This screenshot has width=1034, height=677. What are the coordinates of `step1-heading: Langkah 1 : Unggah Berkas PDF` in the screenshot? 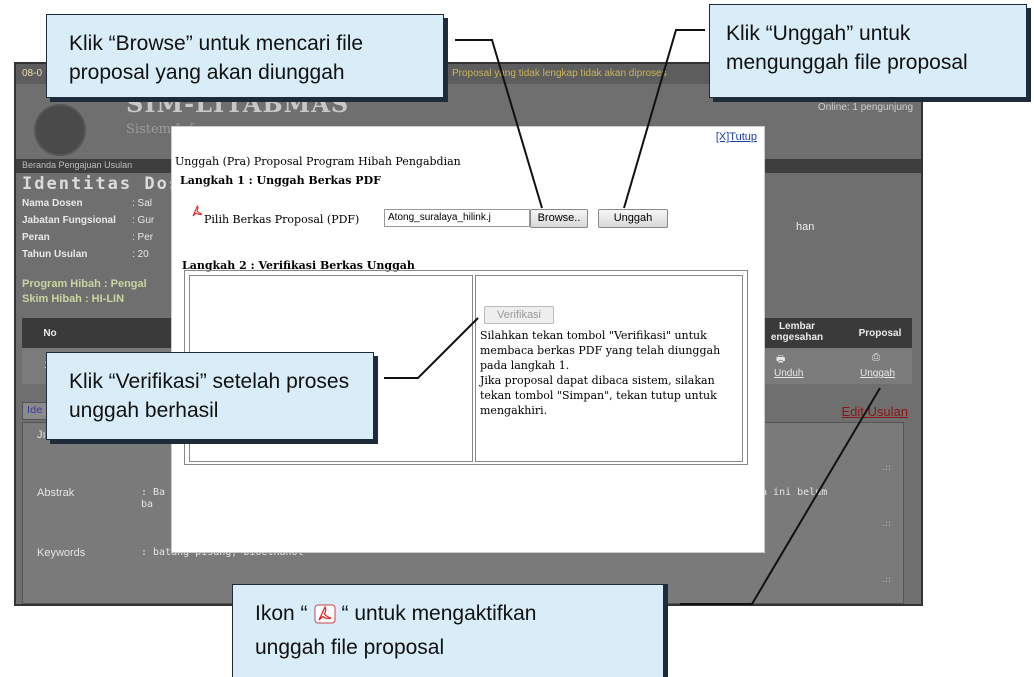 It's located at (280, 180).